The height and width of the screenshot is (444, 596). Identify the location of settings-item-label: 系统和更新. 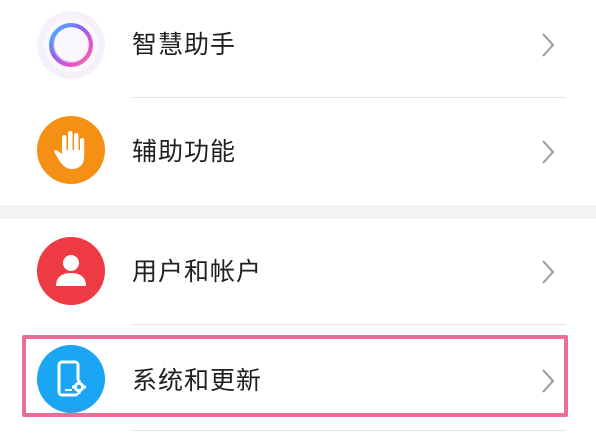
(197, 380).